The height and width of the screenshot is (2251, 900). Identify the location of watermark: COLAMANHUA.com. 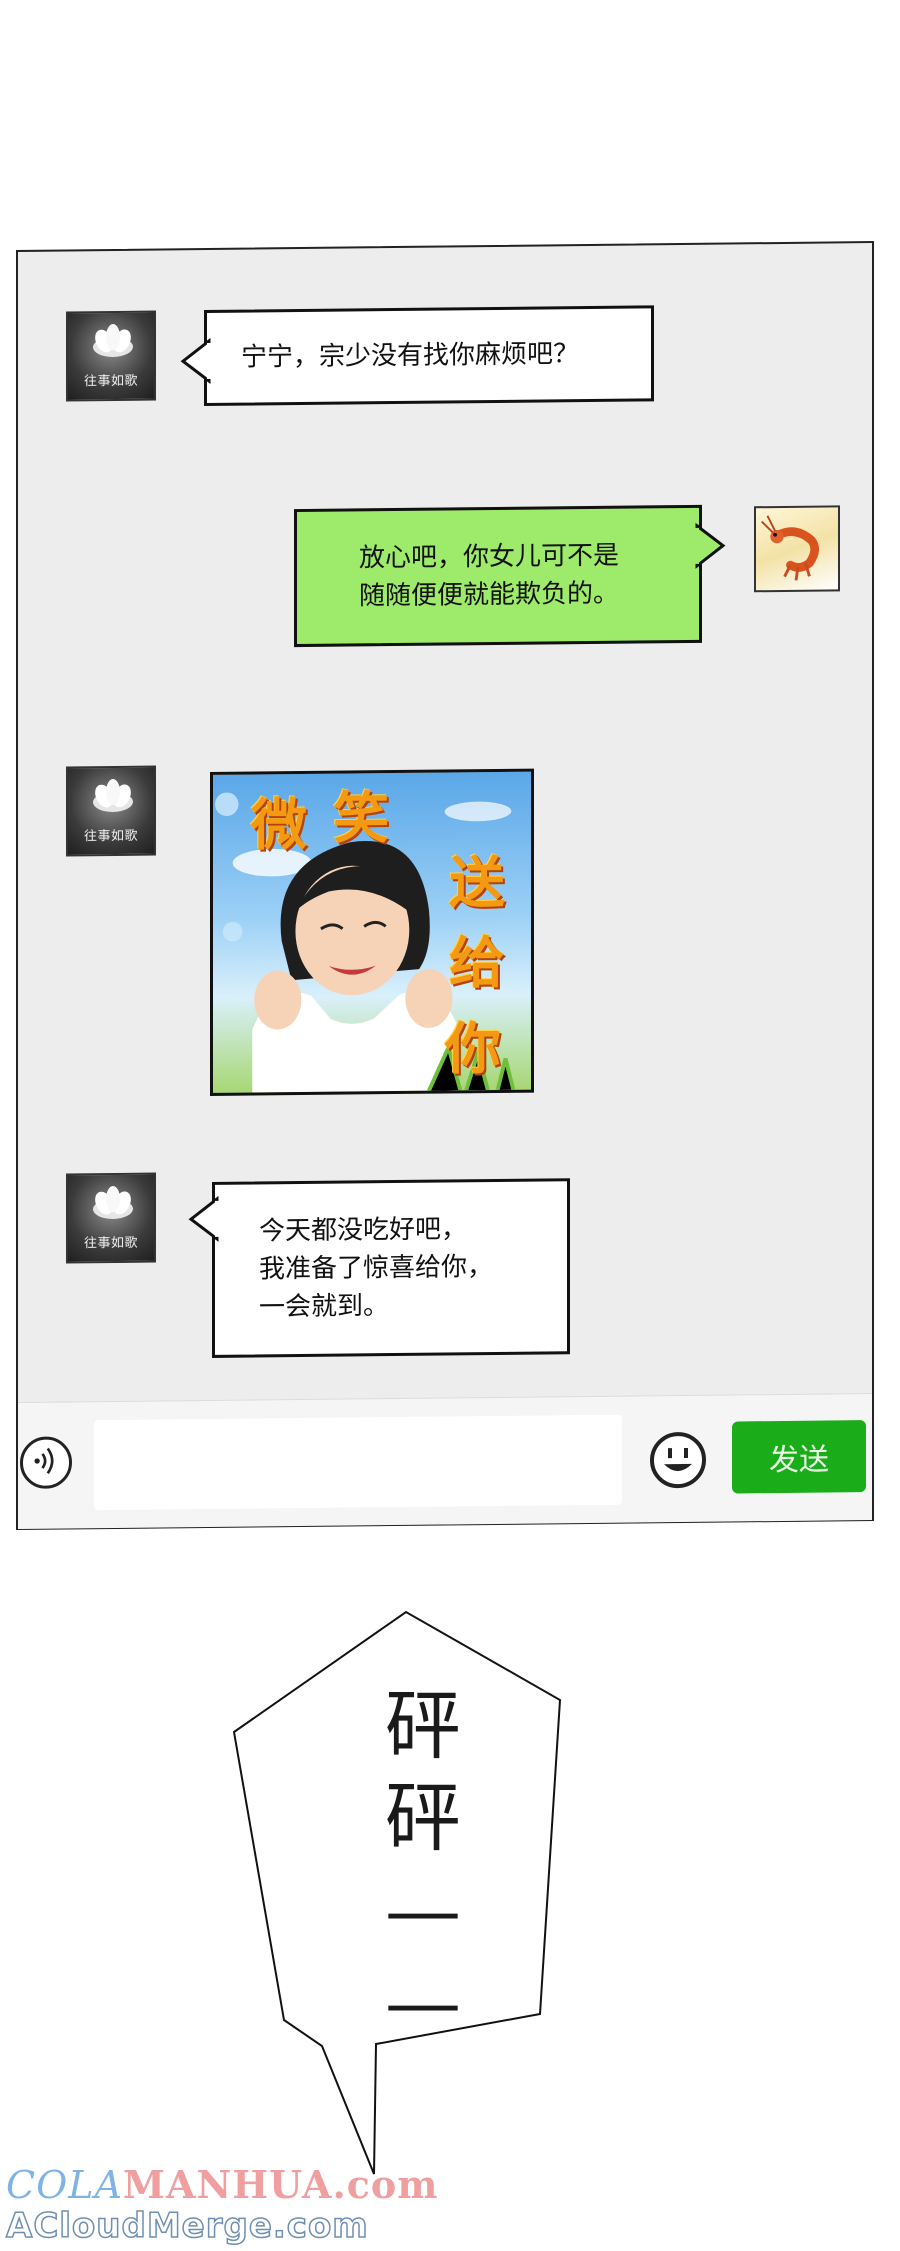
(222, 2184).